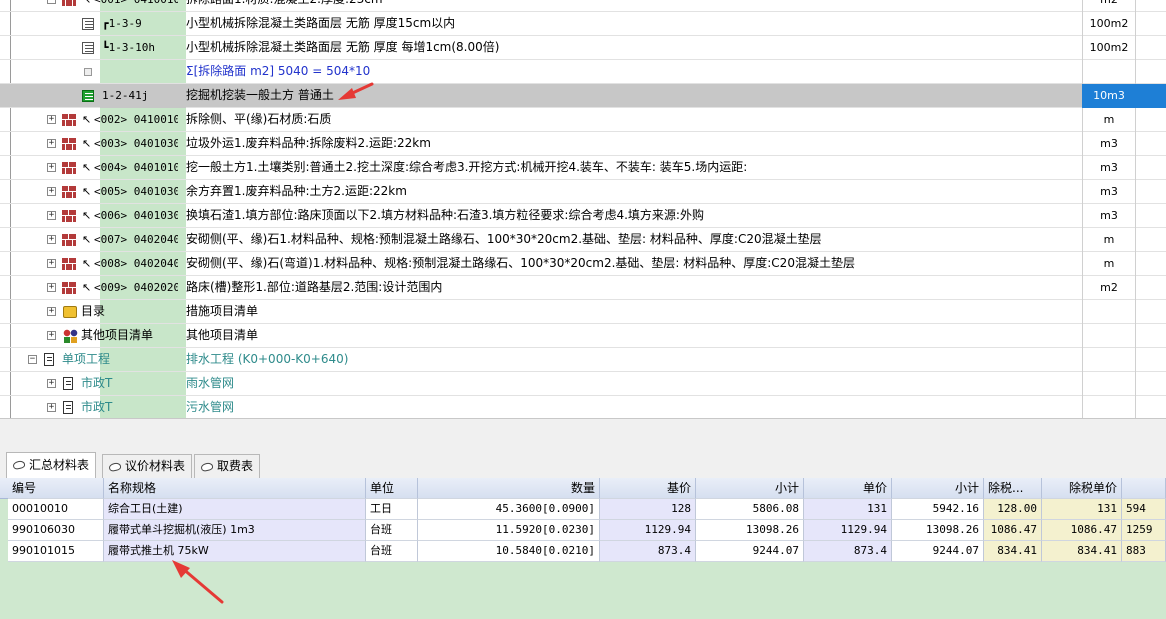 This screenshot has height=619, width=1166. What do you see at coordinates (648, 488) in the screenshot?
I see `col-header-base-price: 基价` at bounding box center [648, 488].